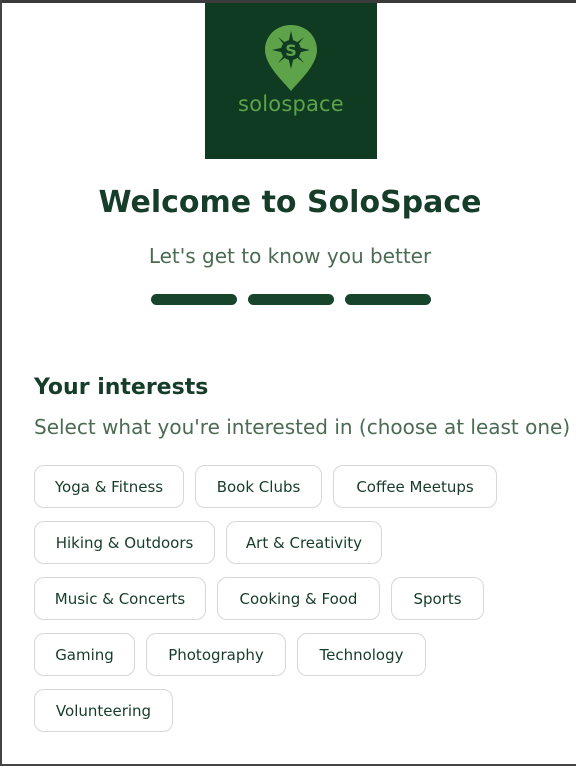  What do you see at coordinates (124, 542) in the screenshot?
I see `interest-chip-hiking-outdoors: Hiking & Outdoors` at bounding box center [124, 542].